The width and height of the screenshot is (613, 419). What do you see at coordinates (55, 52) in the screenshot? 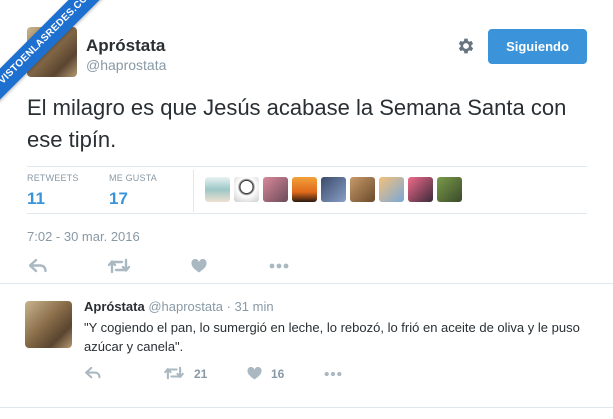
I see `watermark-text: VISTOENLASREDES.COM` at bounding box center [55, 52].